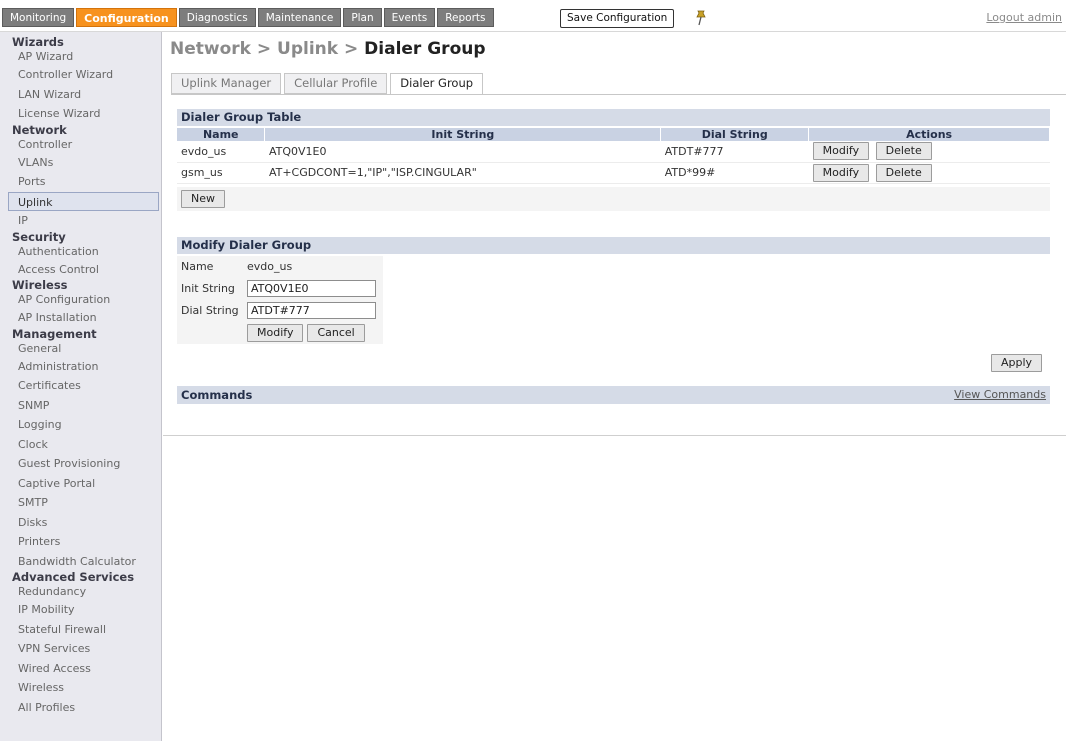 This screenshot has width=1066, height=741. What do you see at coordinates (617, 18) in the screenshot?
I see `save-configuration-button: Save Configuration` at bounding box center [617, 18].